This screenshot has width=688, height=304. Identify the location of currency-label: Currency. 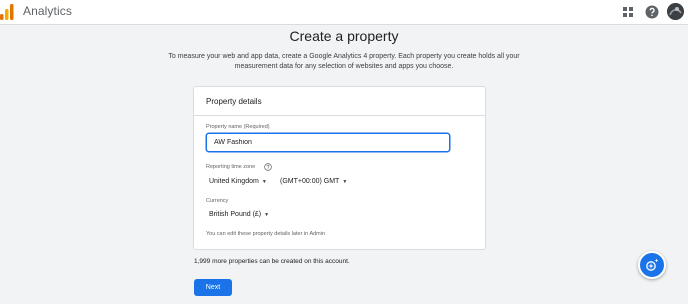
(217, 201).